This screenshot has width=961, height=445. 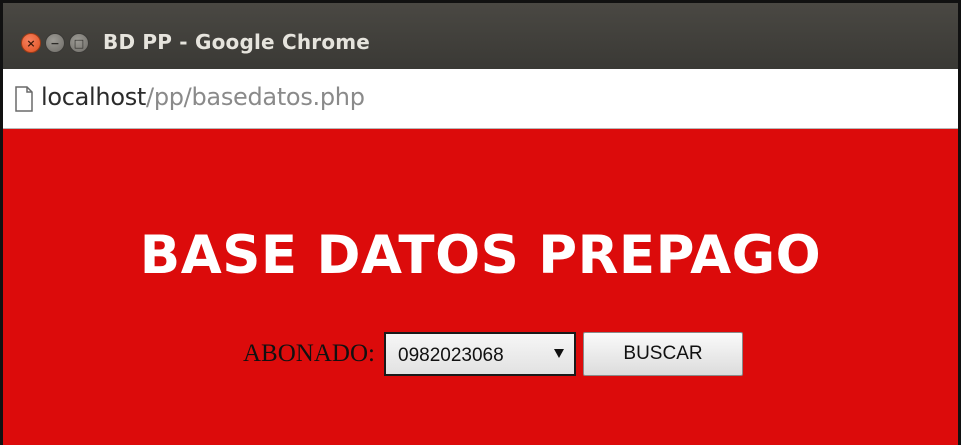 I want to click on close-window-button: ×, so click(x=31, y=43).